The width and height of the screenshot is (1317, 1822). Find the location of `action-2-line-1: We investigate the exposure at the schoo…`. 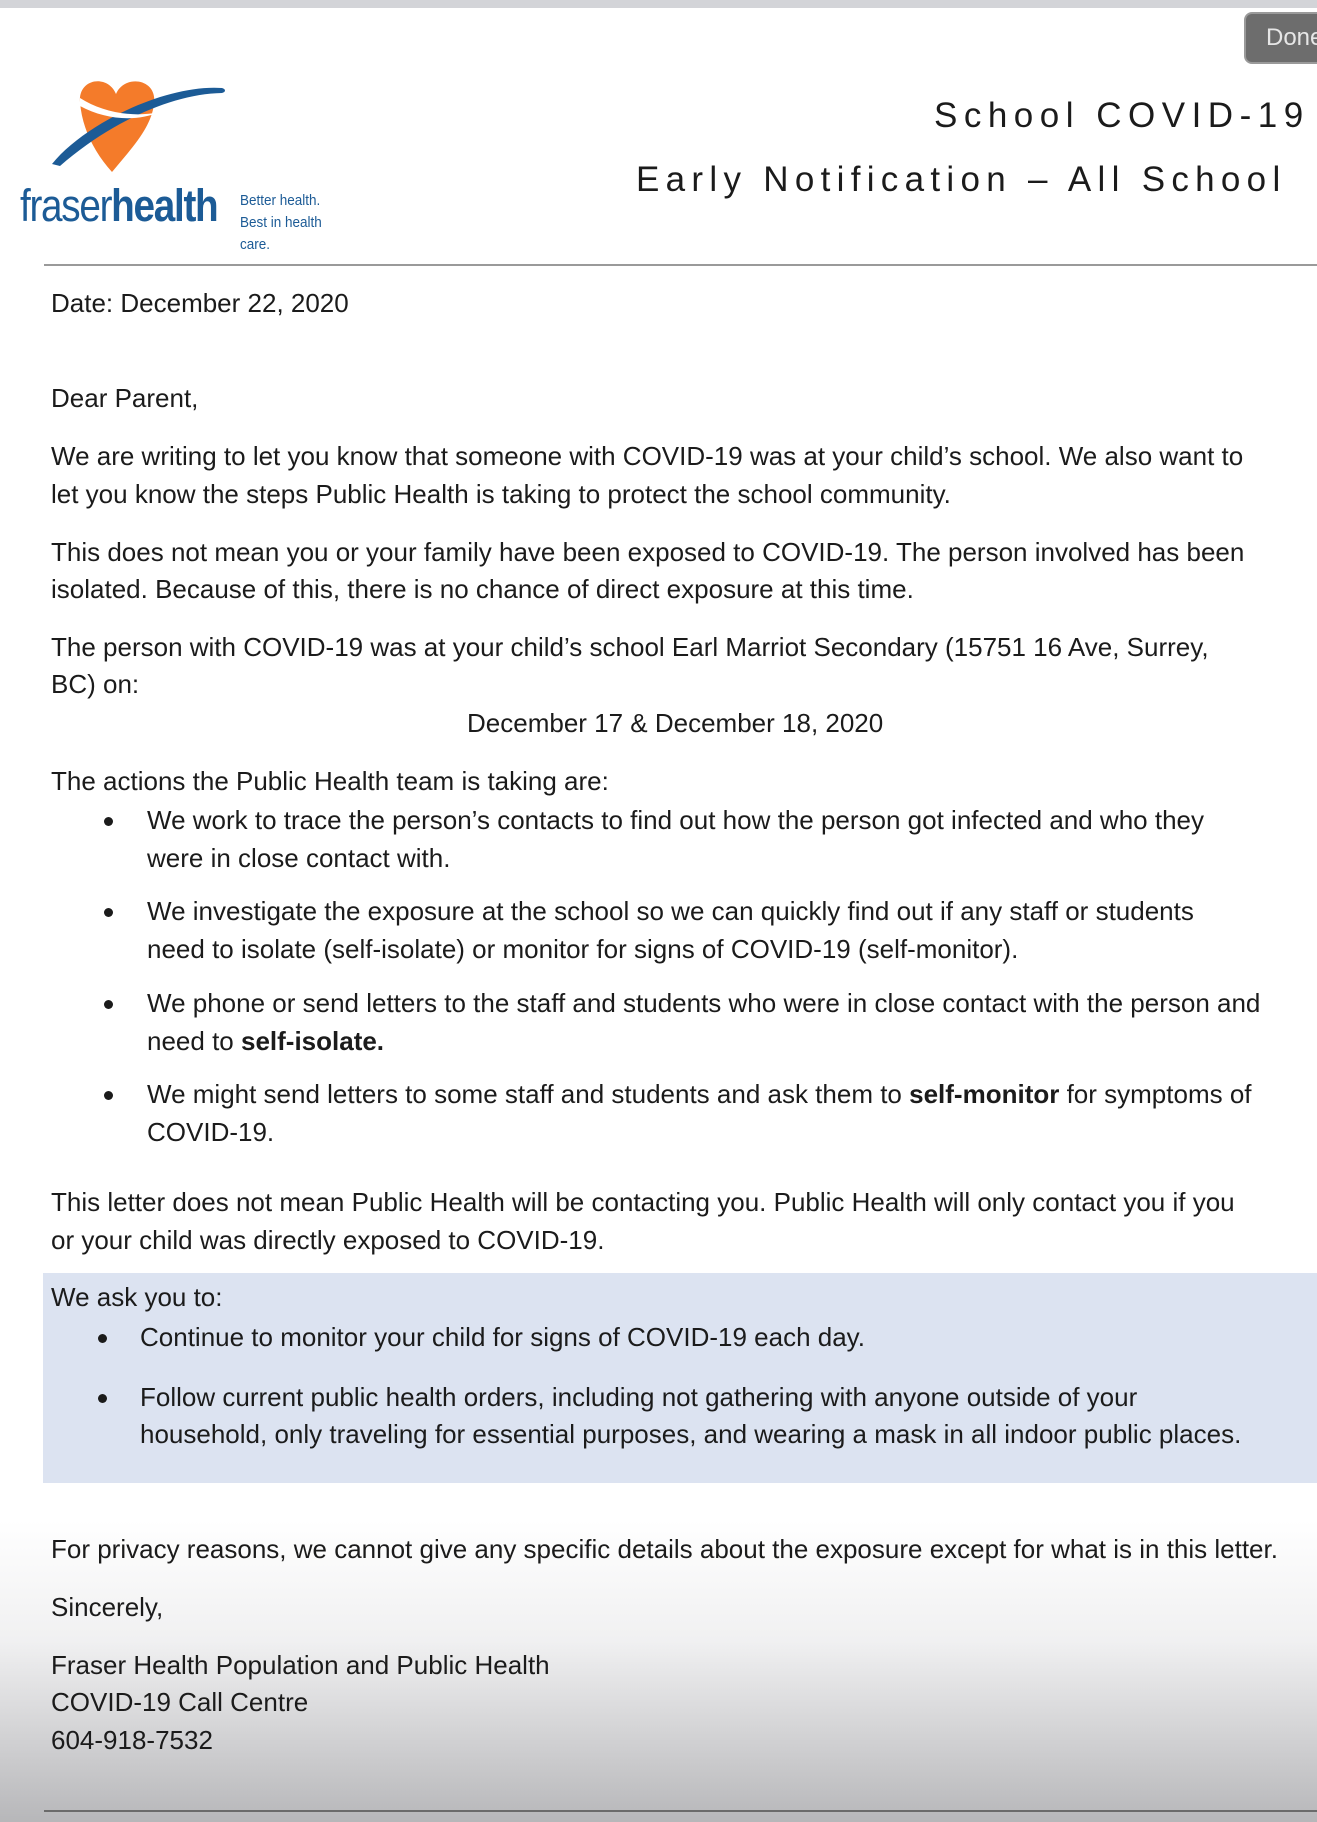

action-2-line-1: We investigate the exposure at the schoo… is located at coordinates (670, 911).